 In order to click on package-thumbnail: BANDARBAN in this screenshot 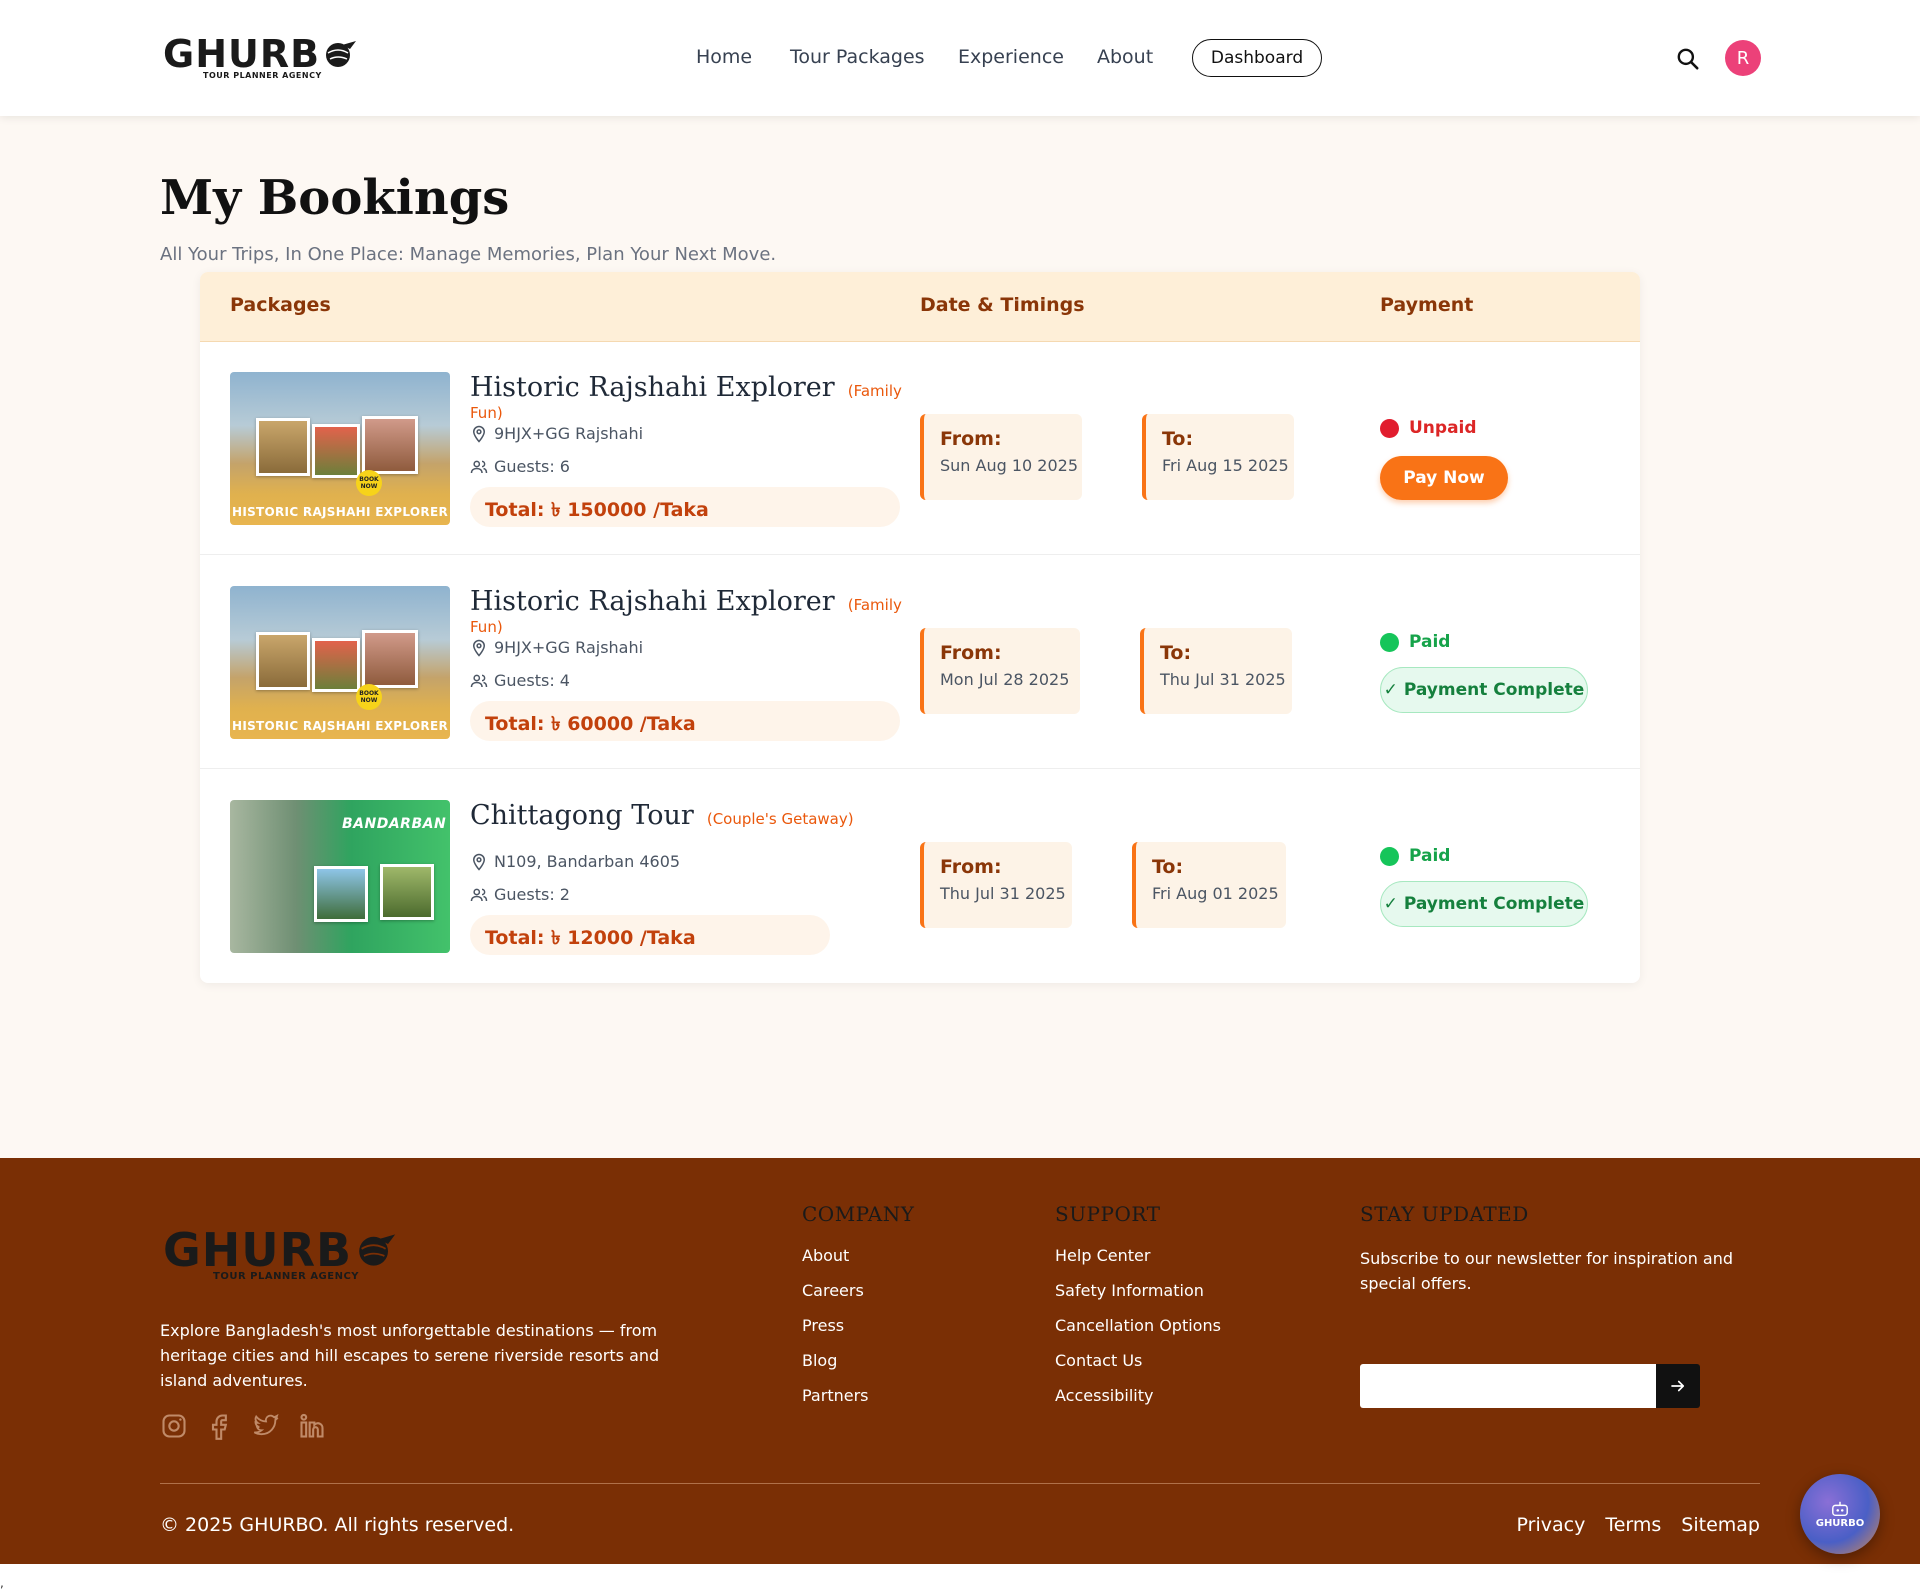, I will do `click(340, 876)`.